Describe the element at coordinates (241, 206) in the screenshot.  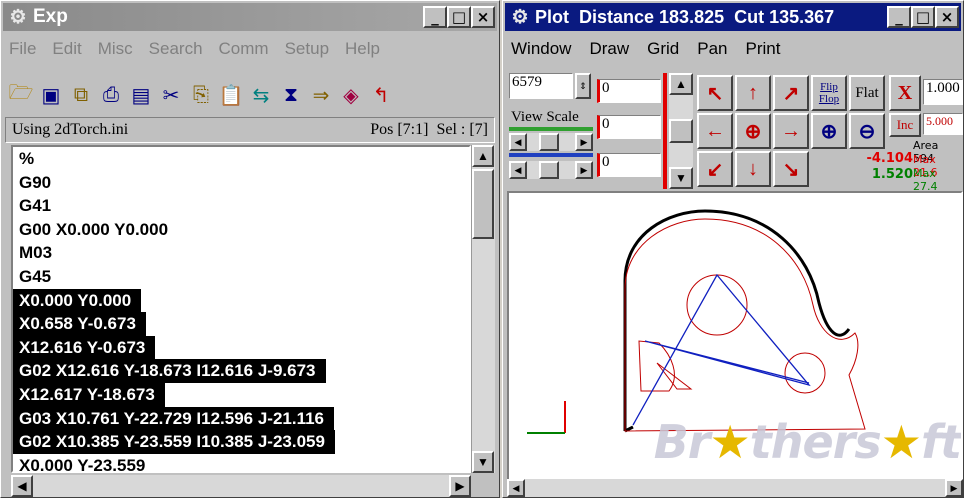
I see `code-line: G41` at that location.